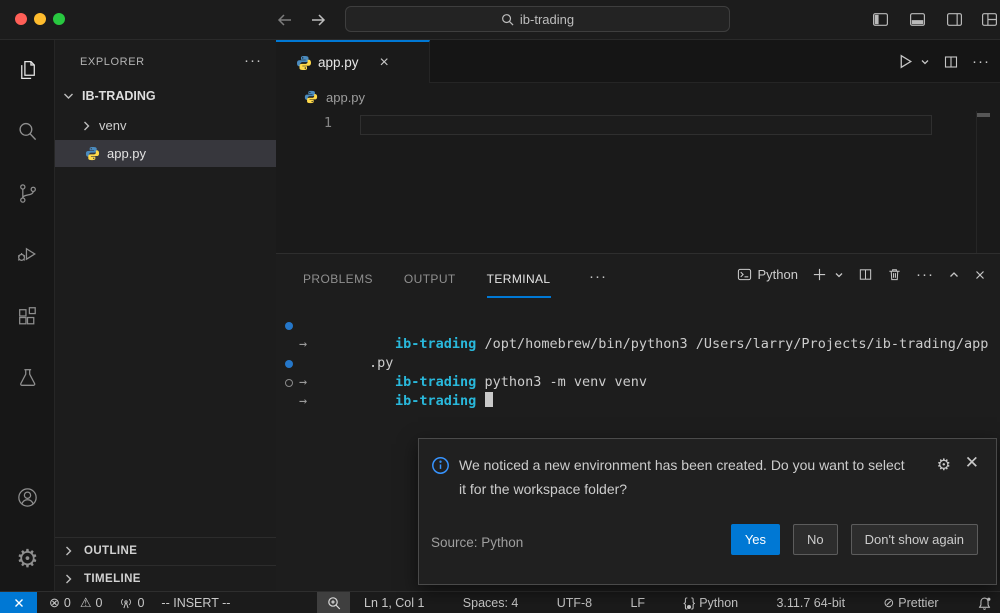 The width and height of the screenshot is (1000, 613). What do you see at coordinates (27, 70) in the screenshot?
I see `explorer-icon` at bounding box center [27, 70].